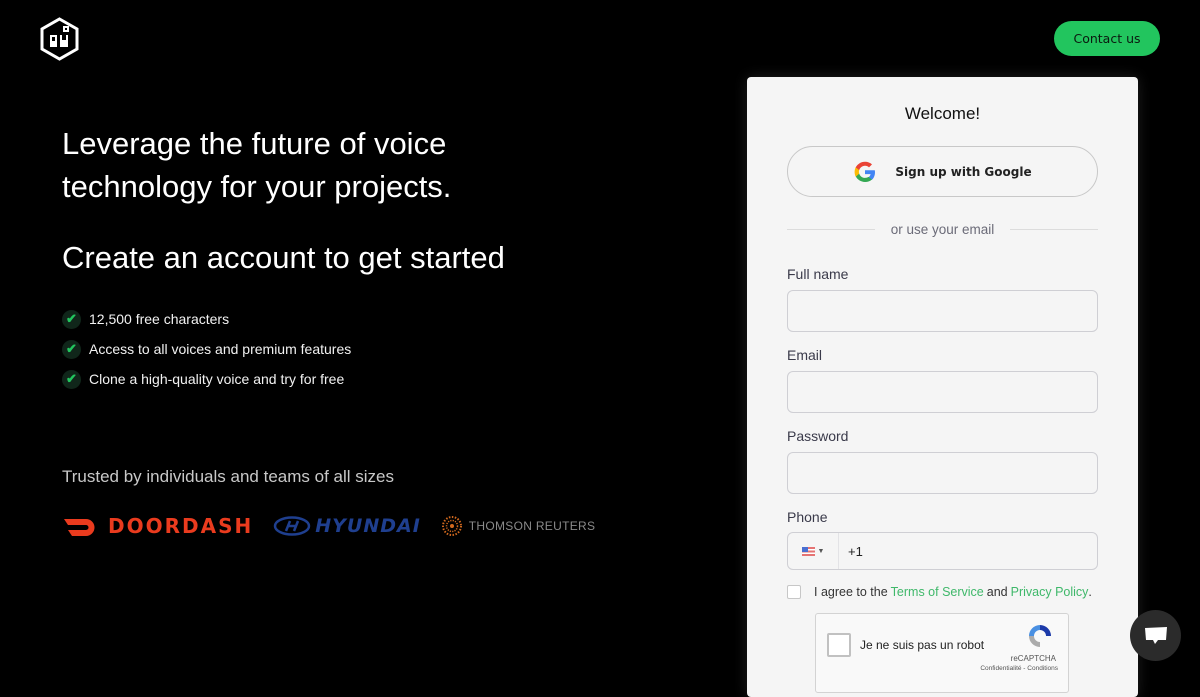 This screenshot has height=697, width=1200. I want to click on divider: or use your email, so click(943, 229).